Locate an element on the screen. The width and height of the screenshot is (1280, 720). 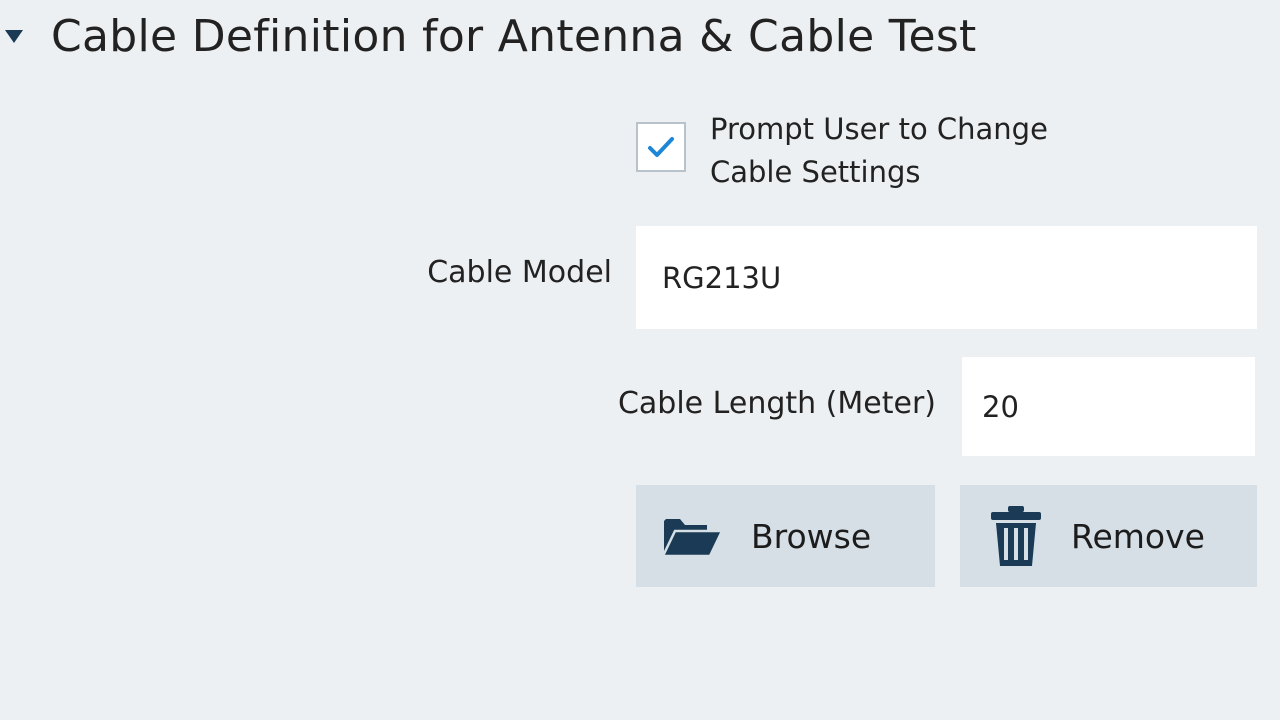
prompt-user-checkbox-row: Prompt User to Change Cable Settings is located at coordinates (883, 151).